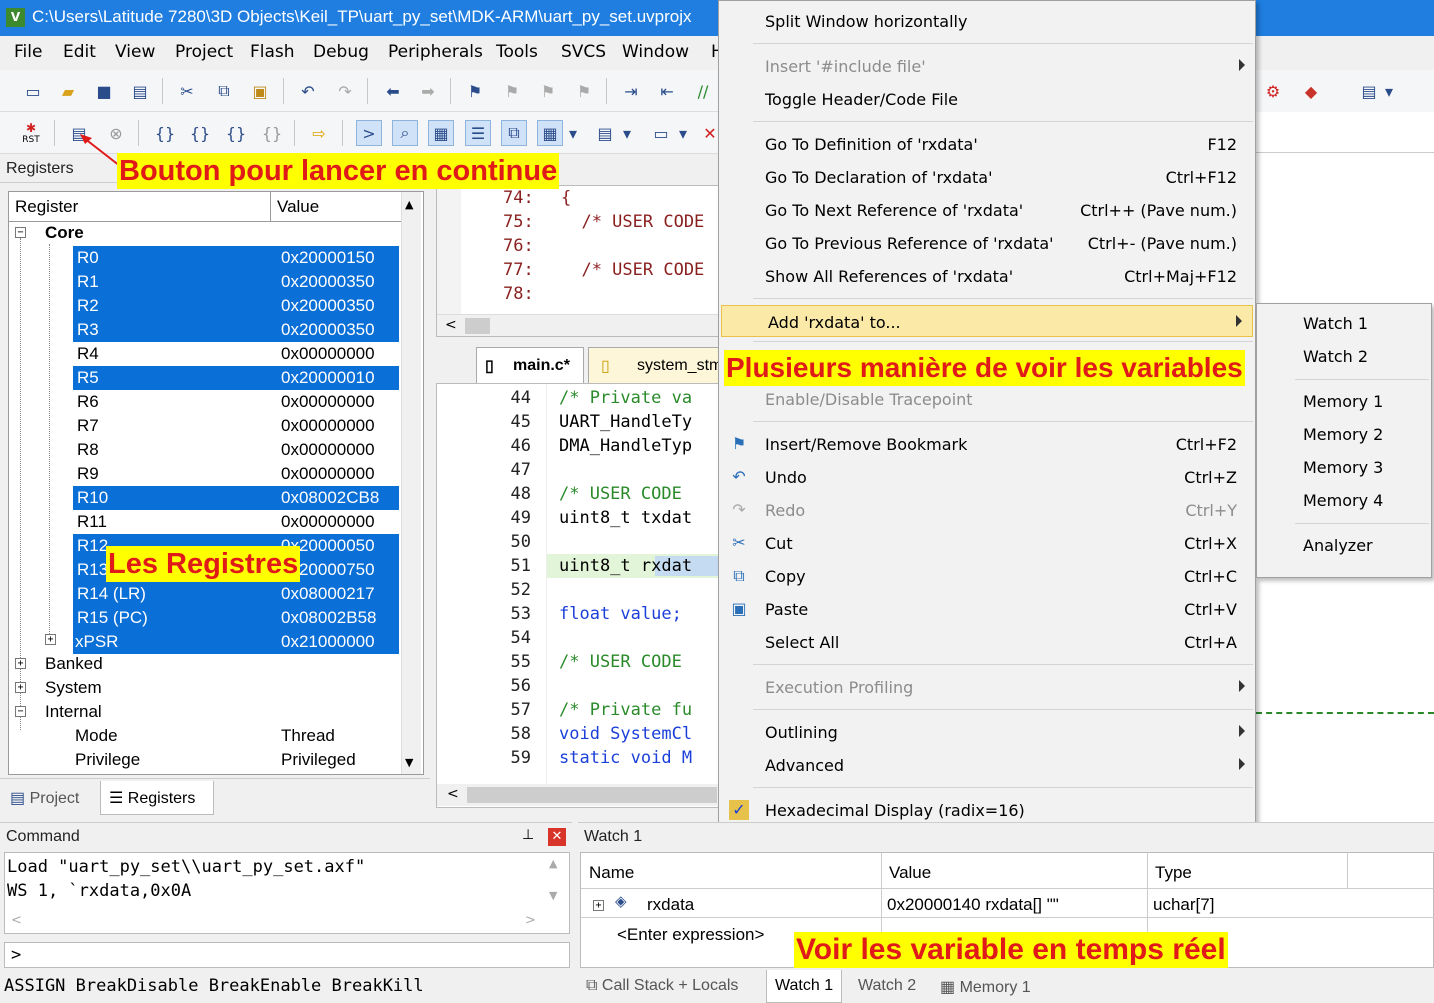  Describe the element at coordinates (319, 133) in the screenshot. I see `show-next-statement-icon: ⇨` at that location.